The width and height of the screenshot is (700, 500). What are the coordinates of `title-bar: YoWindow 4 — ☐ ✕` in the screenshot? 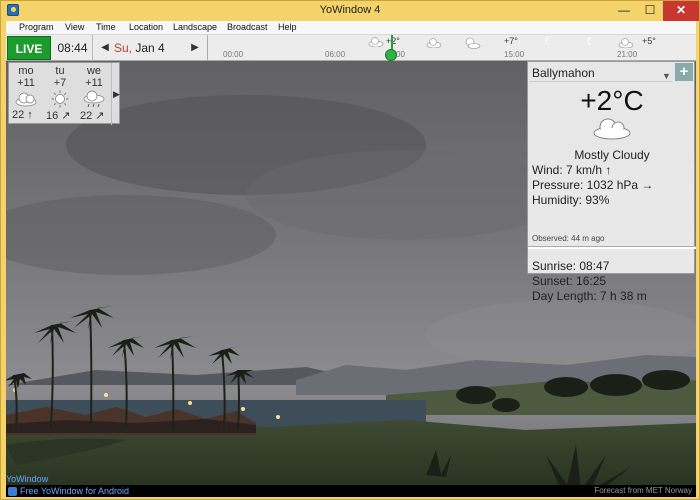 It's located at (350, 11).